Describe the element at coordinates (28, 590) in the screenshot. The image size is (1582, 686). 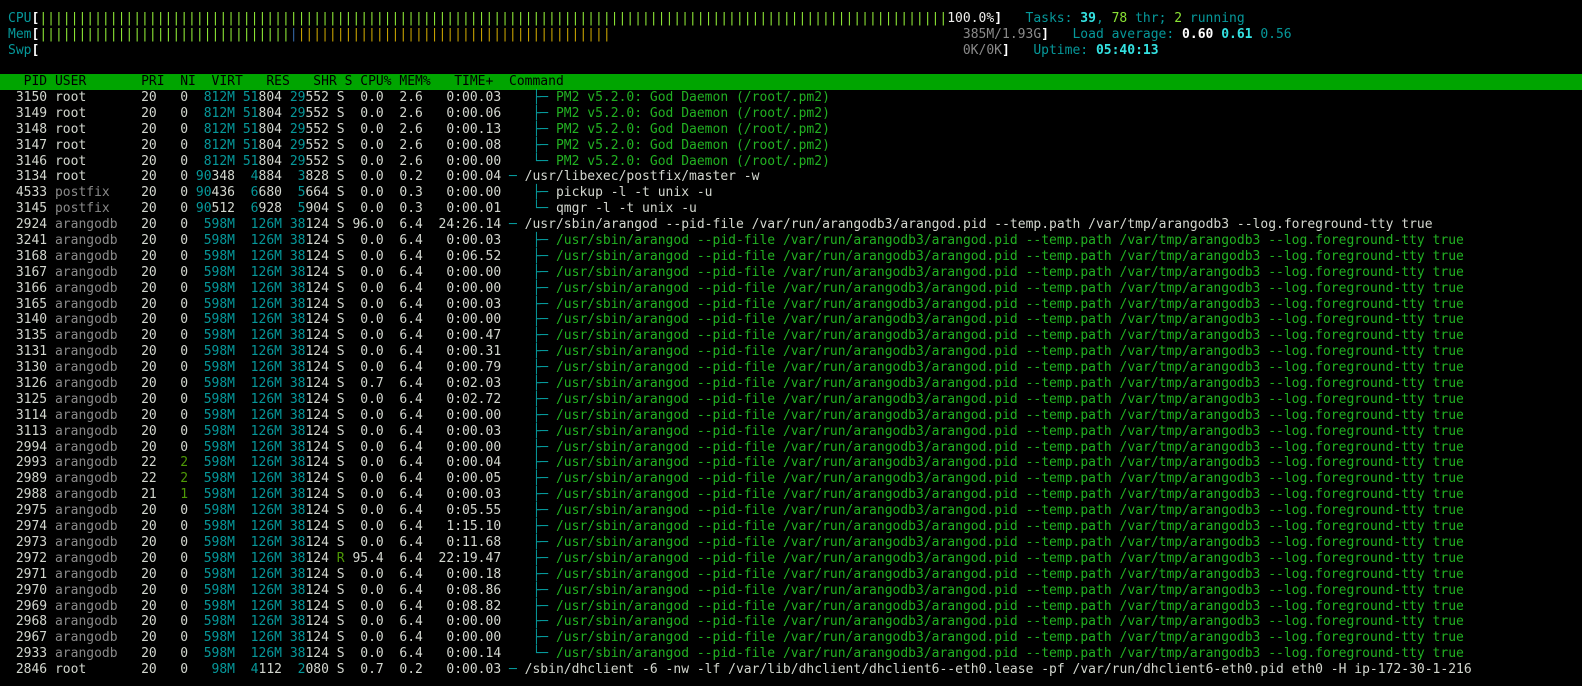
I see `pid-cell: 2970` at that location.